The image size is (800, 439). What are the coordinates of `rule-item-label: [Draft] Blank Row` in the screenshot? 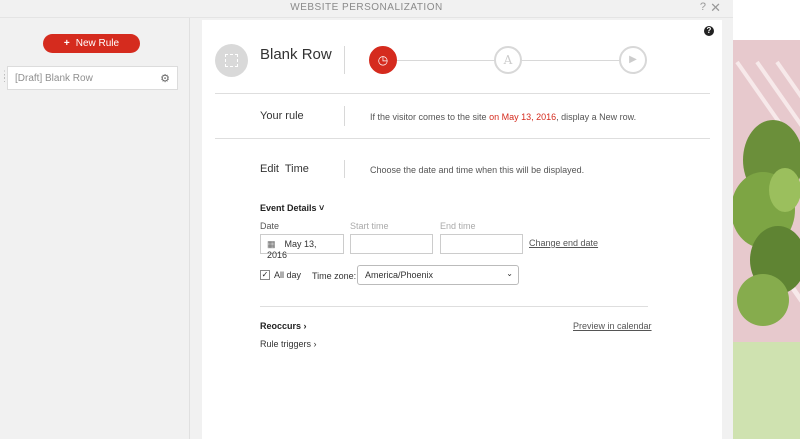 It's located at (54, 78).